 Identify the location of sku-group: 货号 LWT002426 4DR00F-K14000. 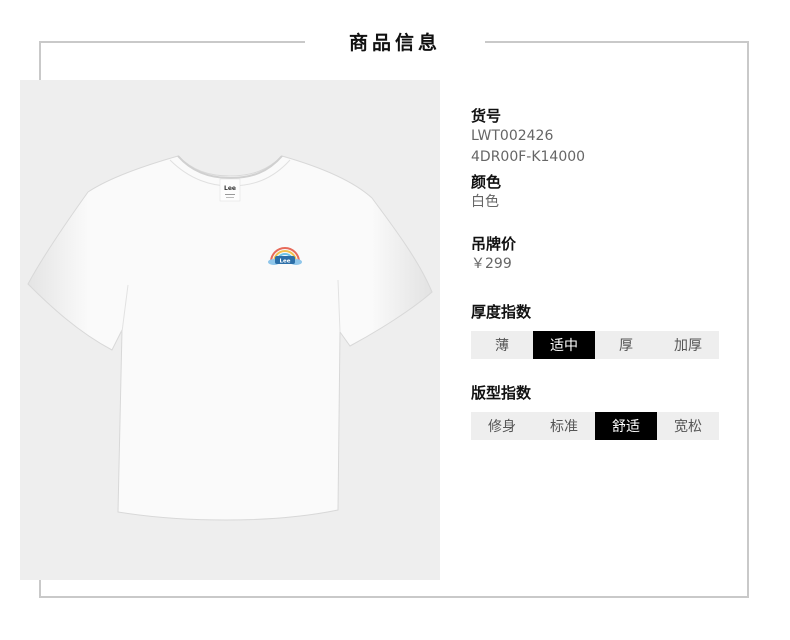
(528, 137).